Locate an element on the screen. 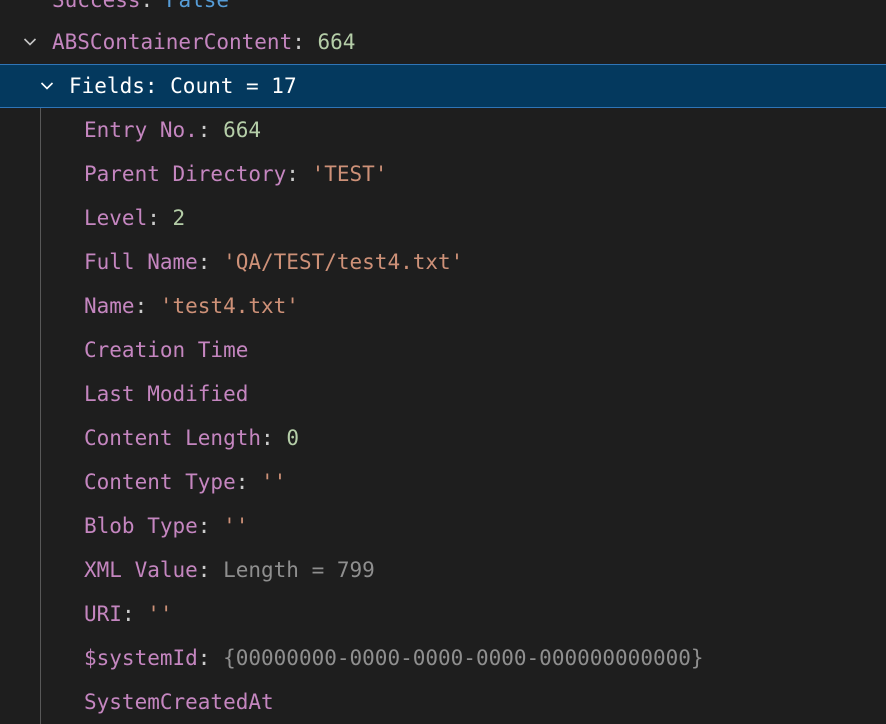  field-value: 'TEST' is located at coordinates (349, 174).